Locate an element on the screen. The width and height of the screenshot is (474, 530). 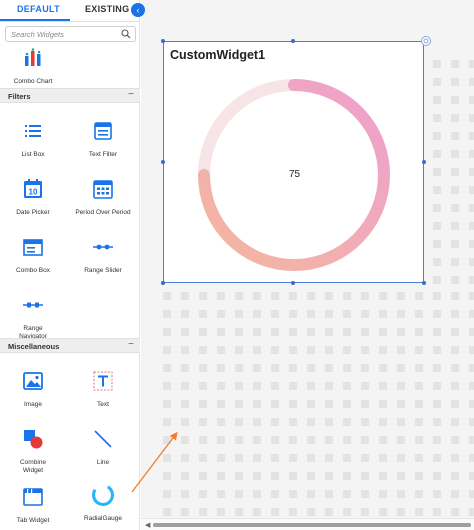
widget-combine-widget: Combine Widget is located at coordinates (33, 451).